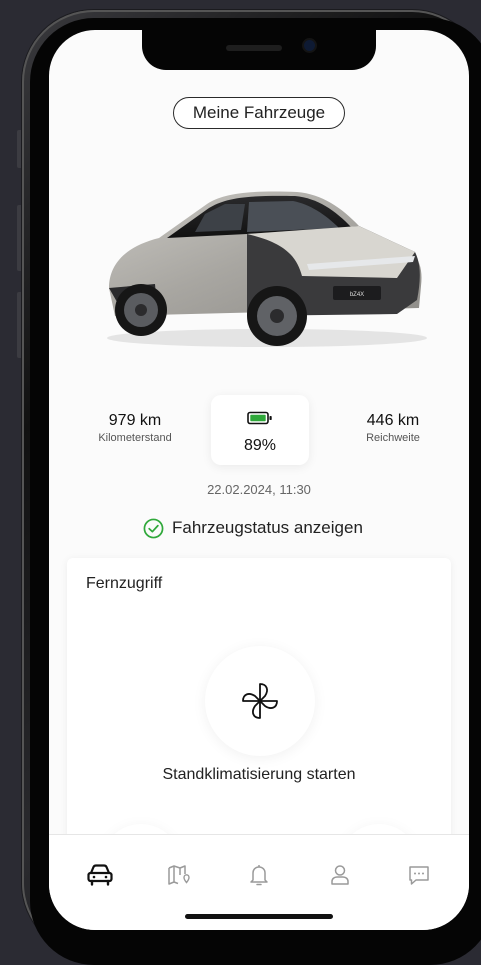 This screenshot has width=481, height=965. What do you see at coordinates (267, 527) in the screenshot?
I see `vehicle-status-label: Fahrzeugstatus anzeigen` at bounding box center [267, 527].